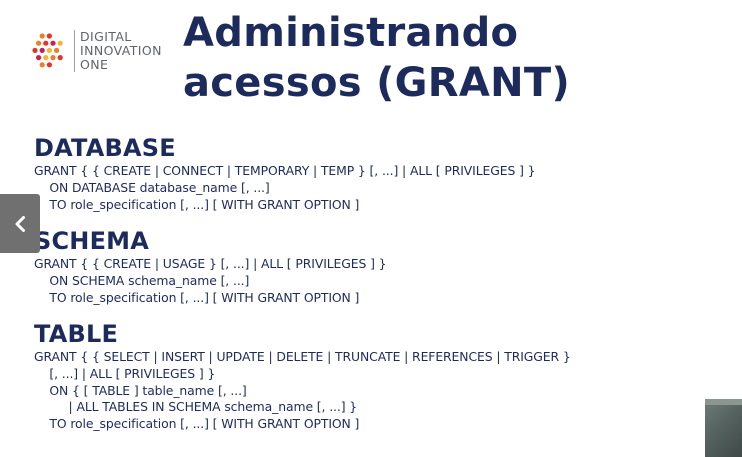  I want to click on logo-wordmark: DIGITAL INNOVATION ONE, so click(121, 51).